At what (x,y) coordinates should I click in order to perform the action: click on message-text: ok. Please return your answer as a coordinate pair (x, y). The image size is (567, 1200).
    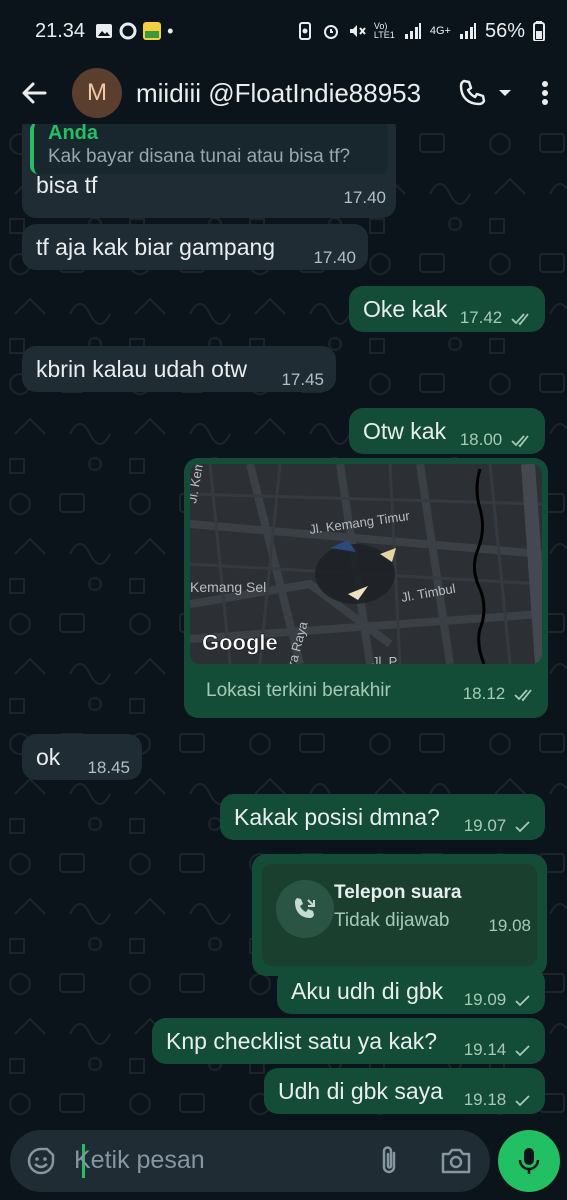
    Looking at the image, I should click on (48, 757).